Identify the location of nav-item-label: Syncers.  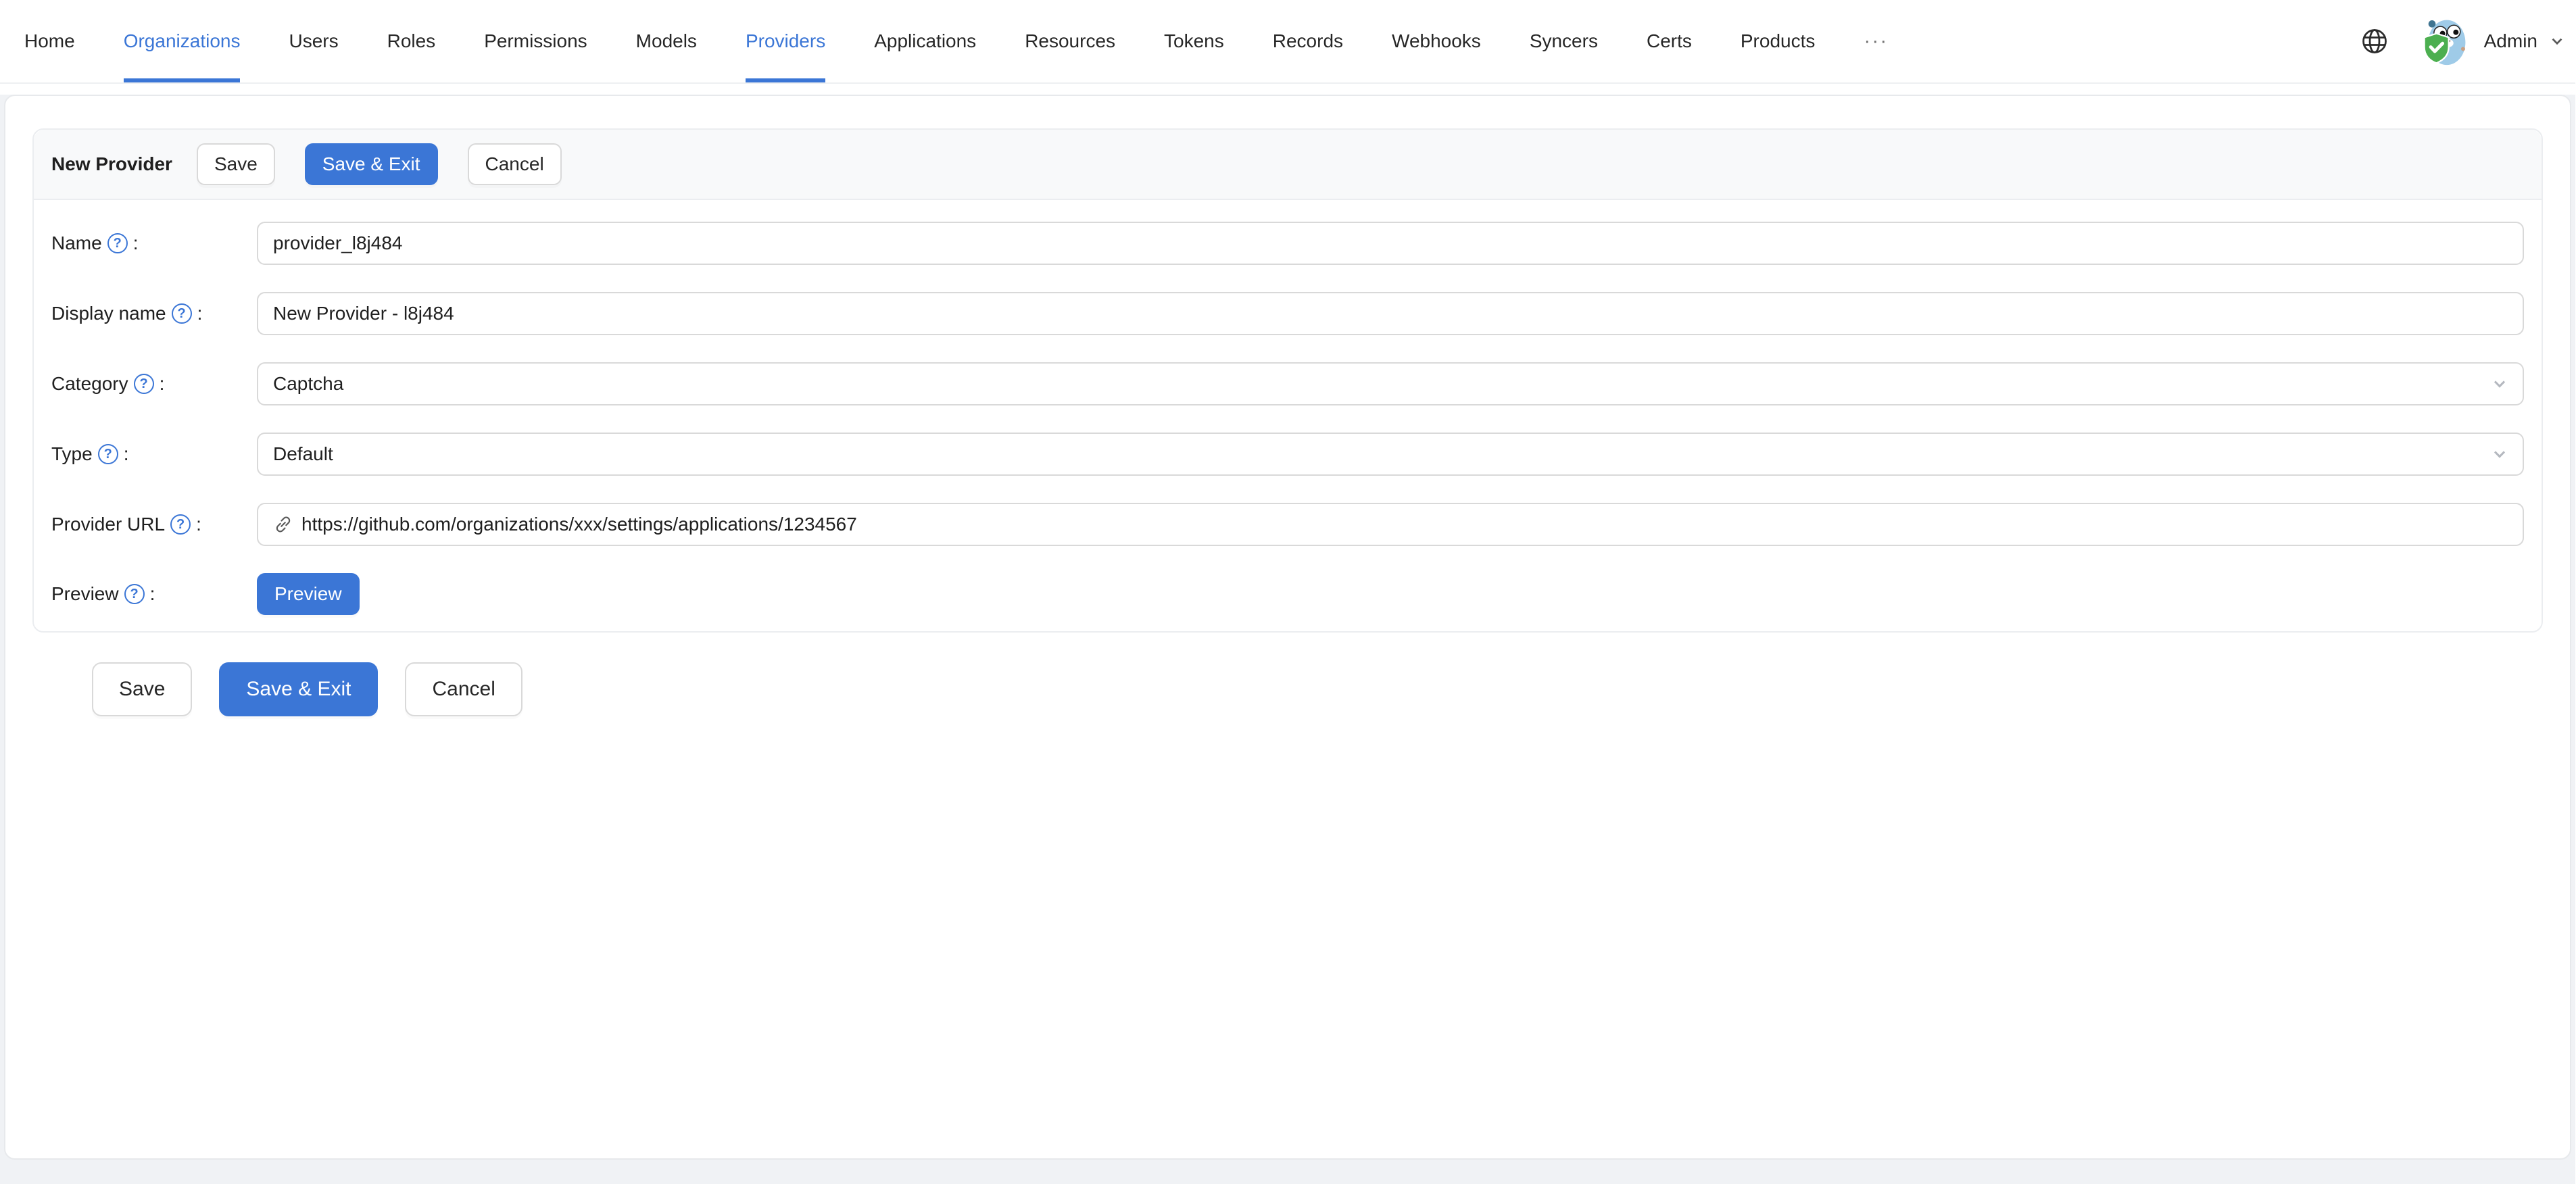
(1563, 40).